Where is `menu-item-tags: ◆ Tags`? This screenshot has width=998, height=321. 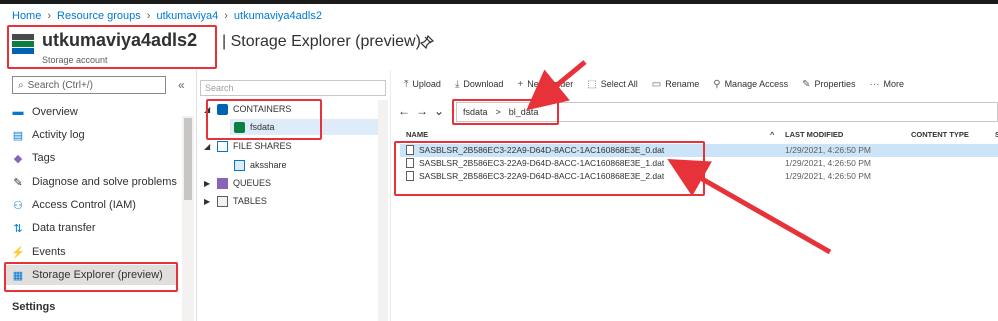 menu-item-tags: ◆ Tags is located at coordinates (33, 158).